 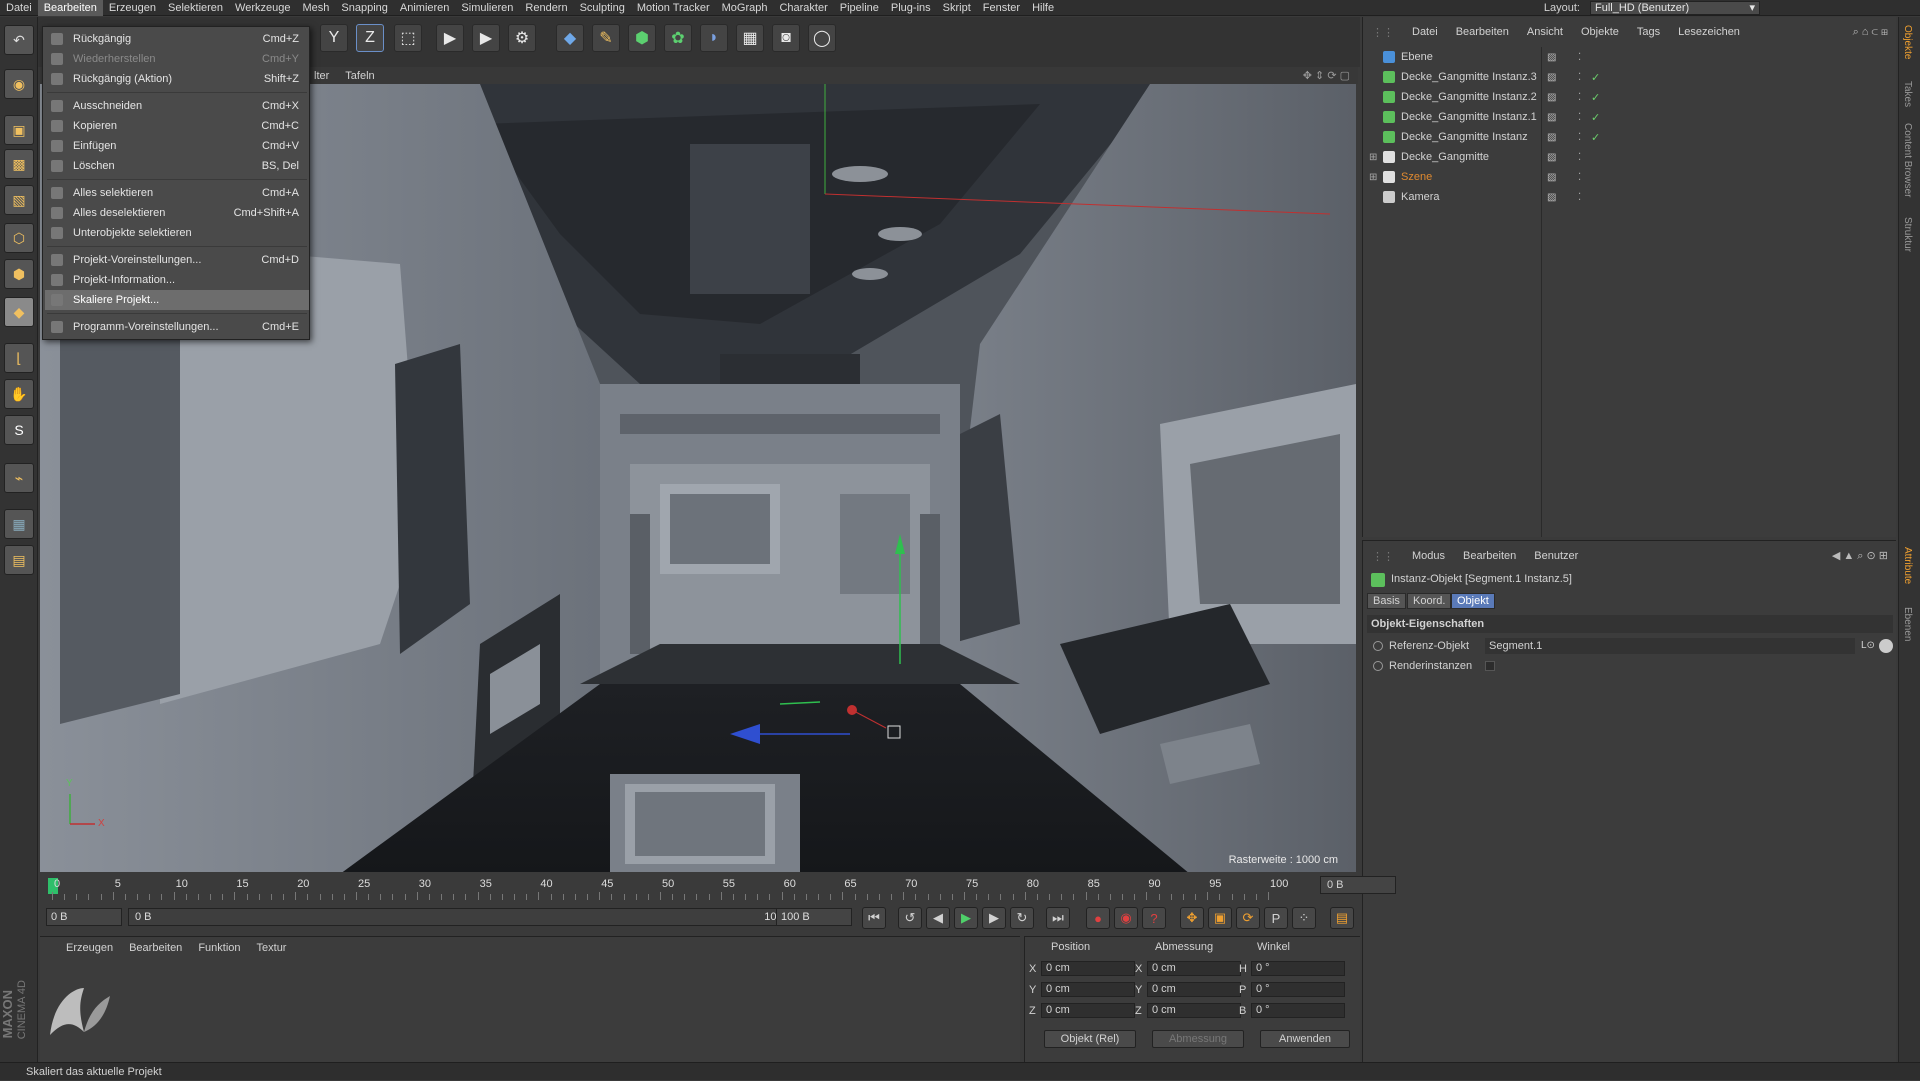 What do you see at coordinates (1425, 32) in the screenshot?
I see `om-menu-datei: Datei` at bounding box center [1425, 32].